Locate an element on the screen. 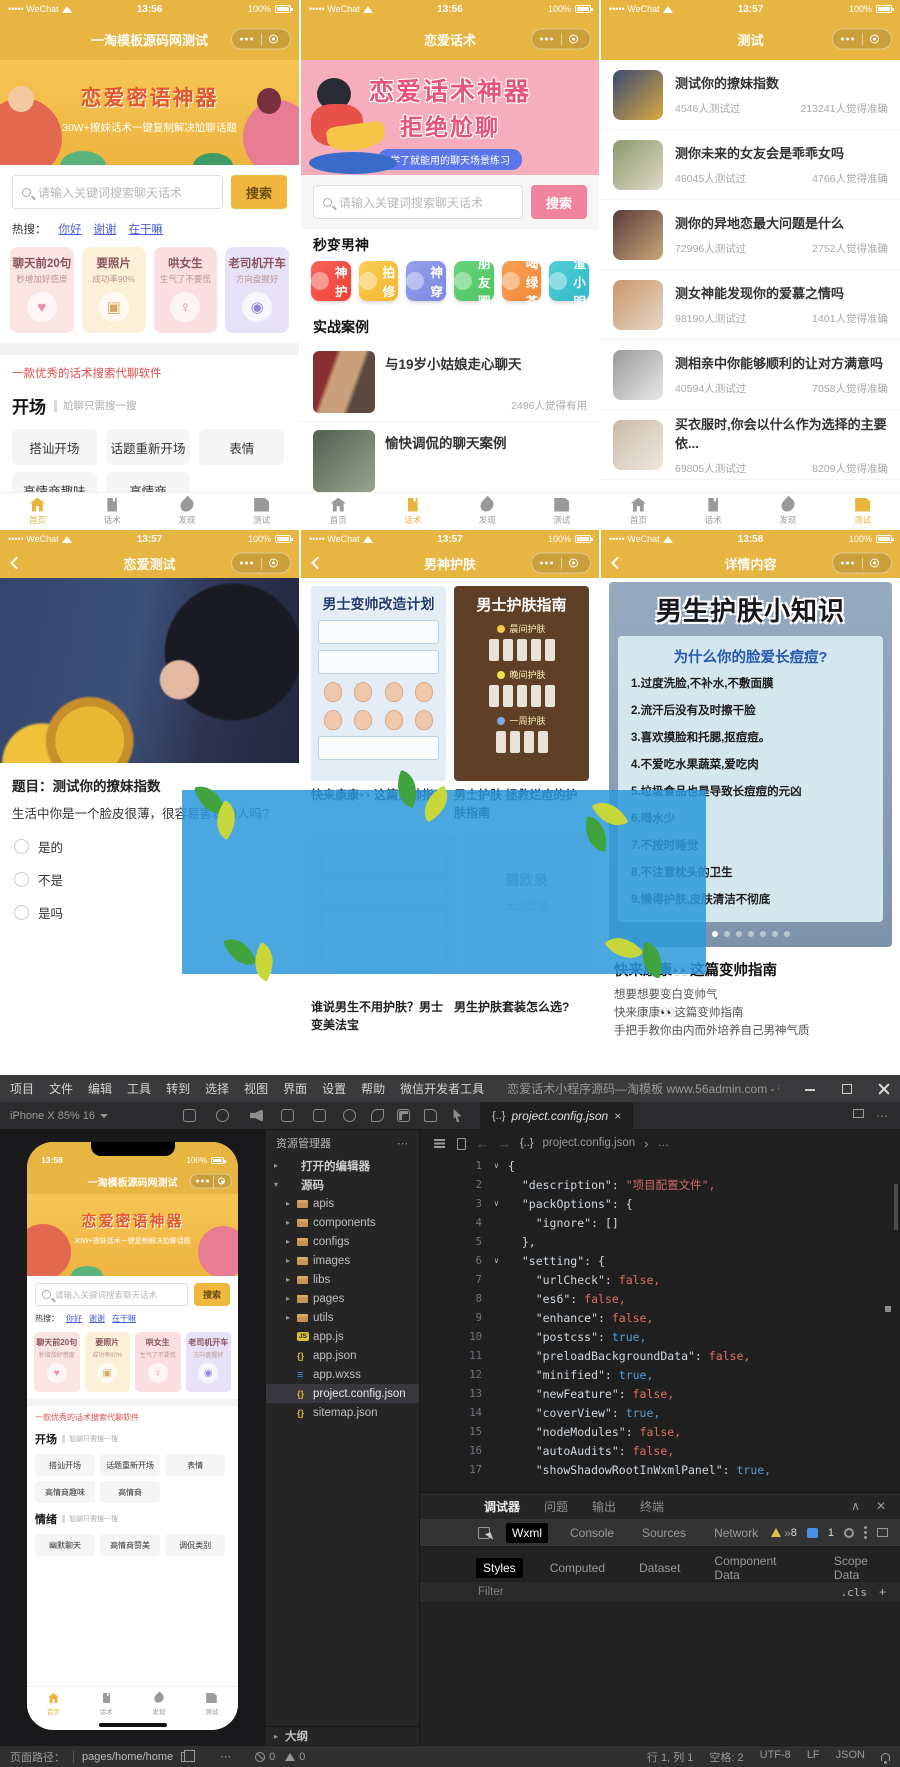 This screenshot has height=1767, width=900. bookmark-icon is located at coordinates (461, 1144).